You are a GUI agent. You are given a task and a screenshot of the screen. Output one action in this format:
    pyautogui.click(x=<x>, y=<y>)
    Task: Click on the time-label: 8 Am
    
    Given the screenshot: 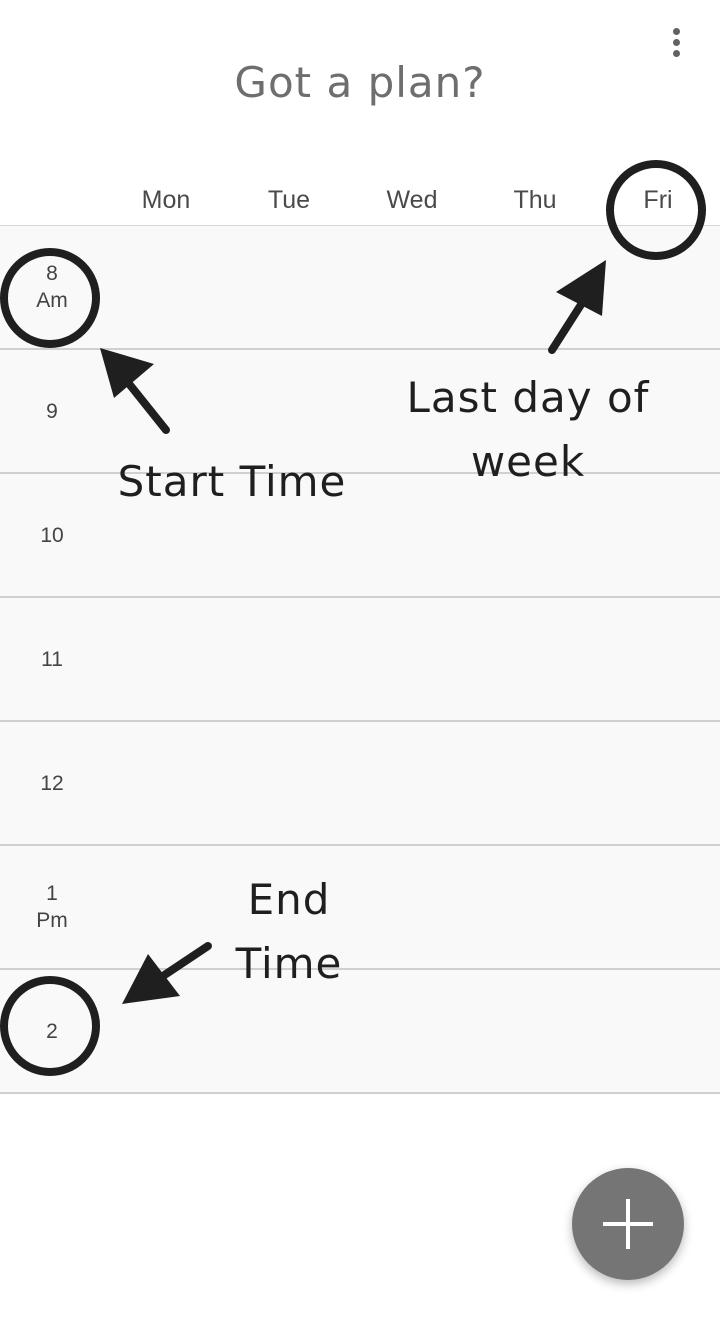 What is the action you would take?
    pyautogui.click(x=52, y=287)
    